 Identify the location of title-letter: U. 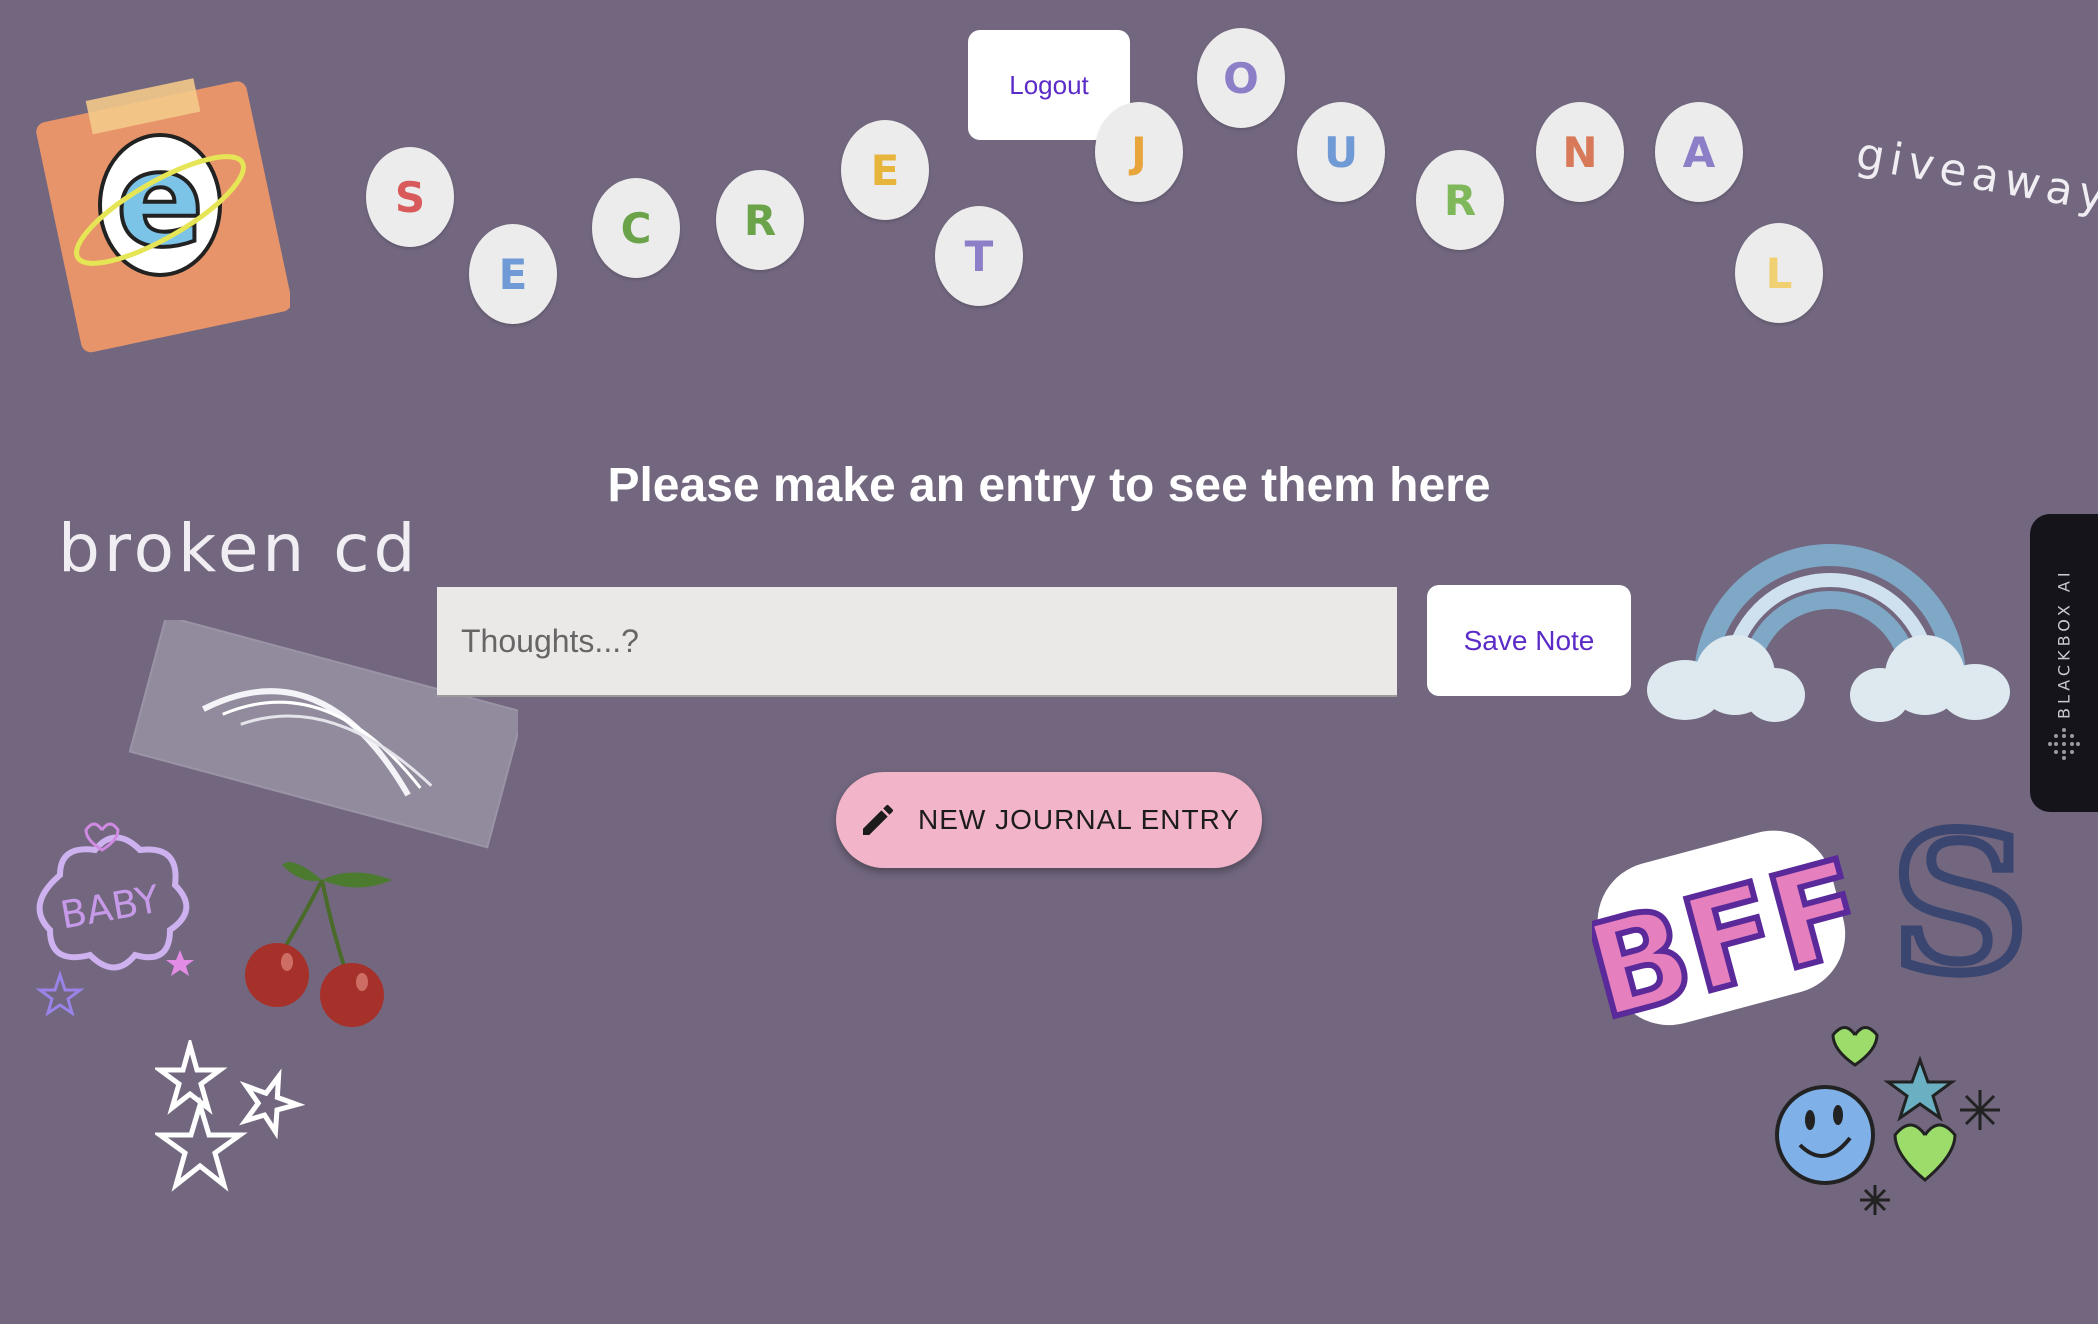
(1341, 152).